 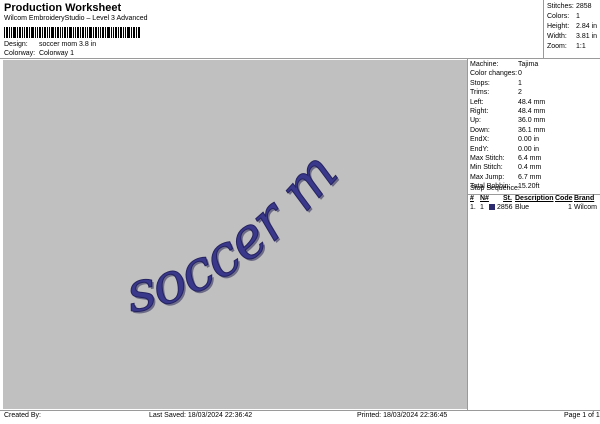 What do you see at coordinates (558, 26) in the screenshot?
I see `stat-label: Height:` at bounding box center [558, 26].